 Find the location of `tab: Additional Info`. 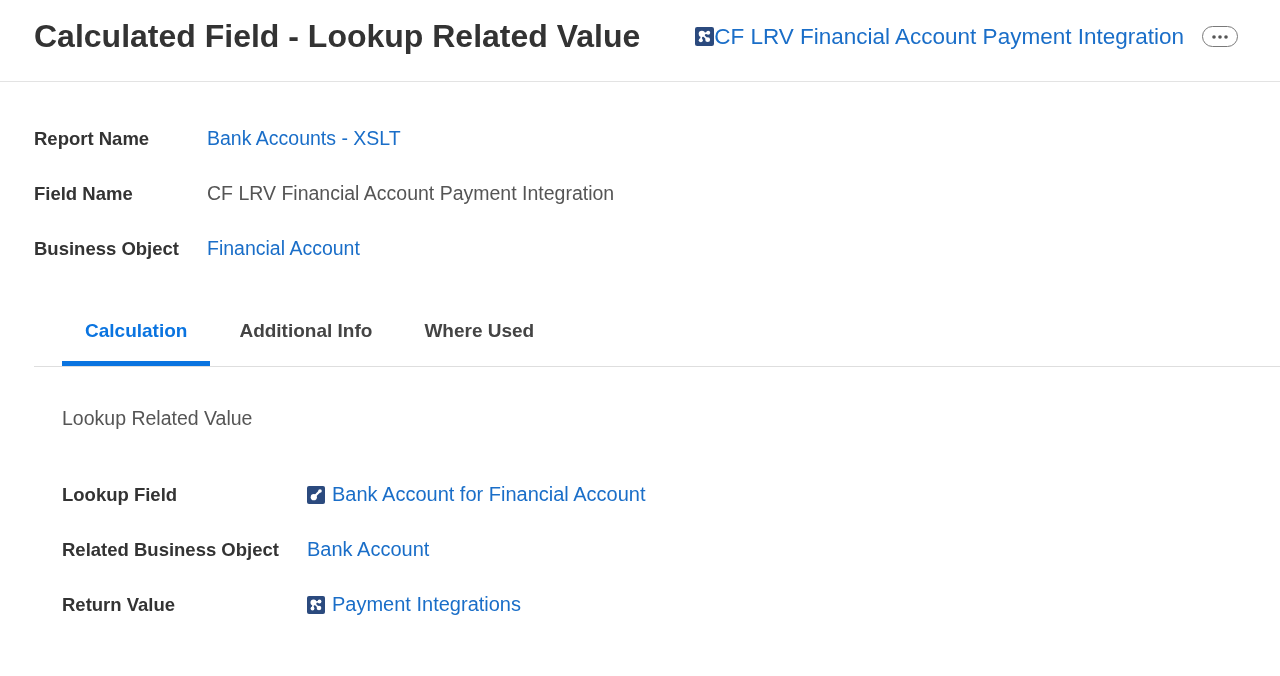

tab: Additional Info is located at coordinates (306, 331).